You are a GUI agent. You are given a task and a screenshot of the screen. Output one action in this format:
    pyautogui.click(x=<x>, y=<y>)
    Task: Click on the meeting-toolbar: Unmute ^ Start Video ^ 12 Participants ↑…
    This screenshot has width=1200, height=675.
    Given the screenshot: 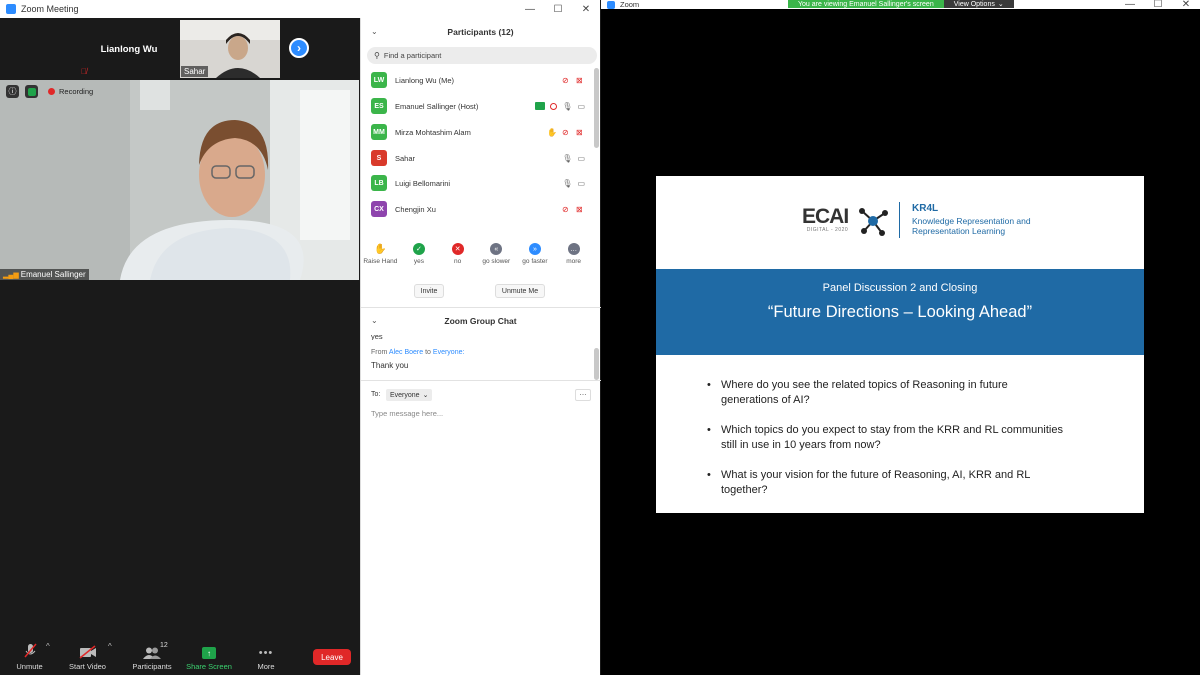 What is the action you would take?
    pyautogui.click(x=179, y=653)
    